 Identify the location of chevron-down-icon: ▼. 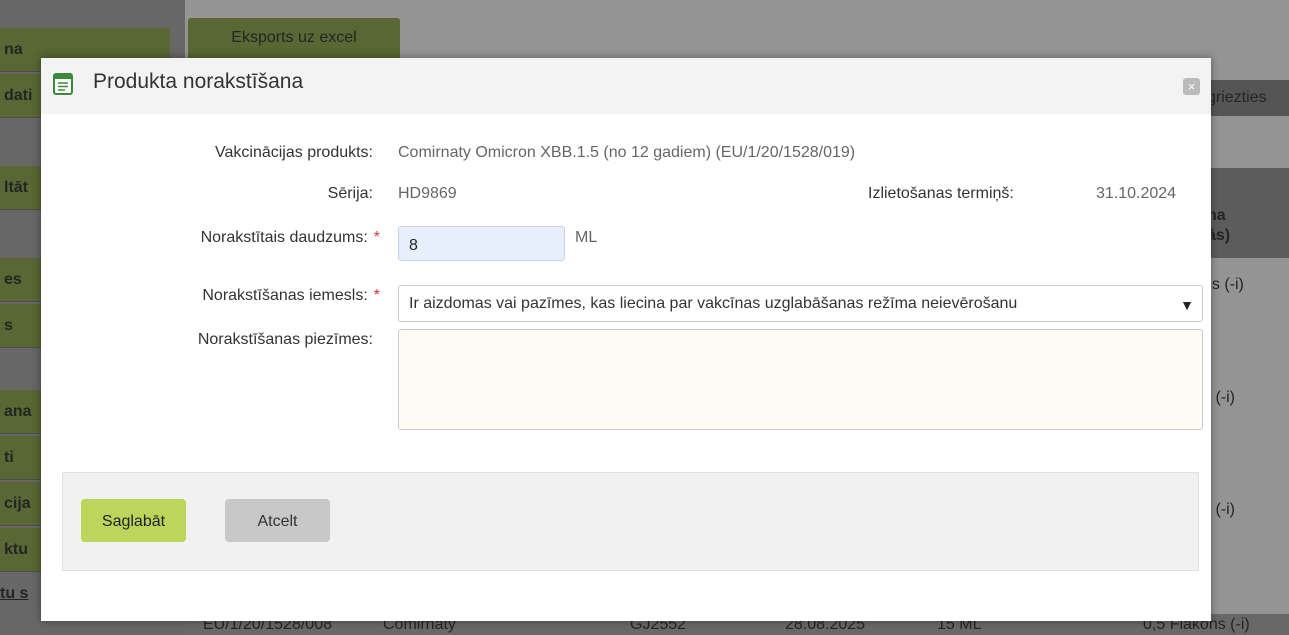
(1187, 305).